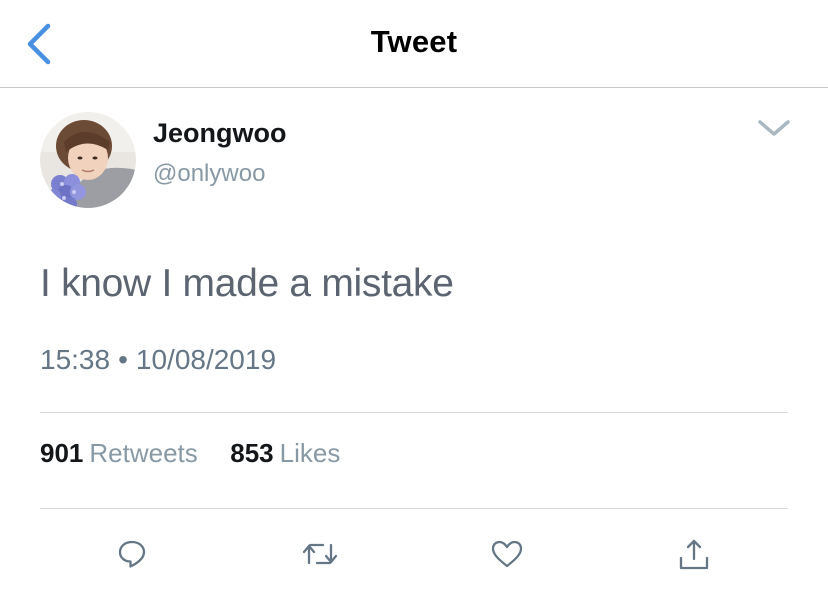 Image resolution: width=828 pixels, height=591 pixels. I want to click on tweet-timestamp: 15:38 • 10/08/2019, so click(158, 360).